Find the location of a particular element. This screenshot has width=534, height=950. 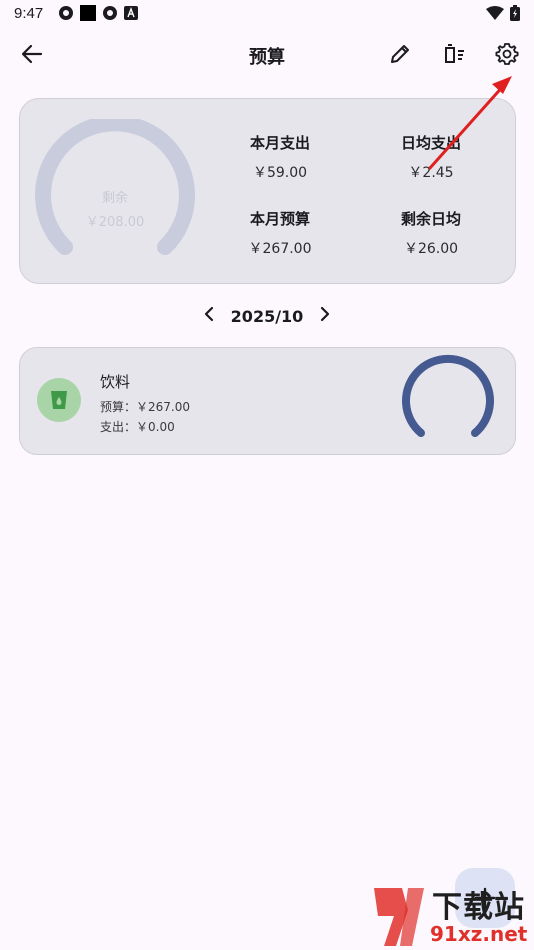

system-icons is located at coordinates (503, 13).